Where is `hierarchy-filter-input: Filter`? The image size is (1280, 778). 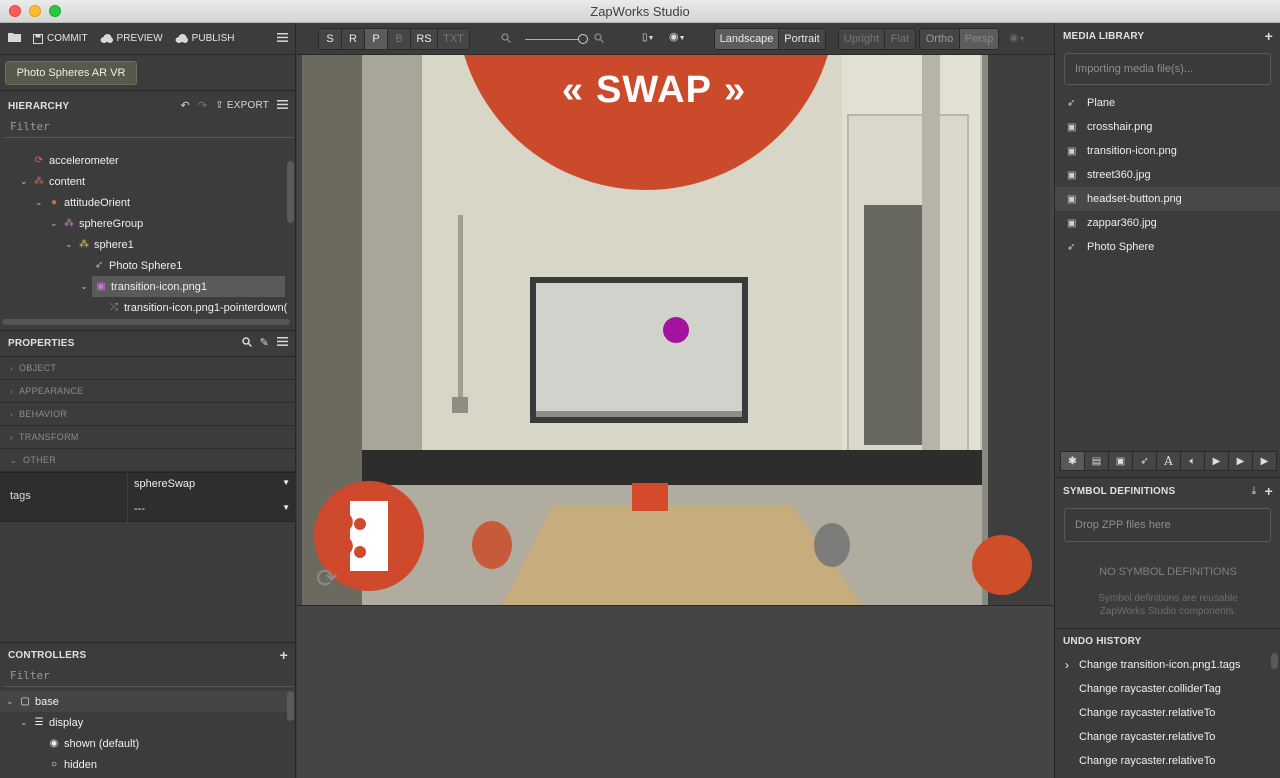 hierarchy-filter-input: Filter is located at coordinates (145, 126).